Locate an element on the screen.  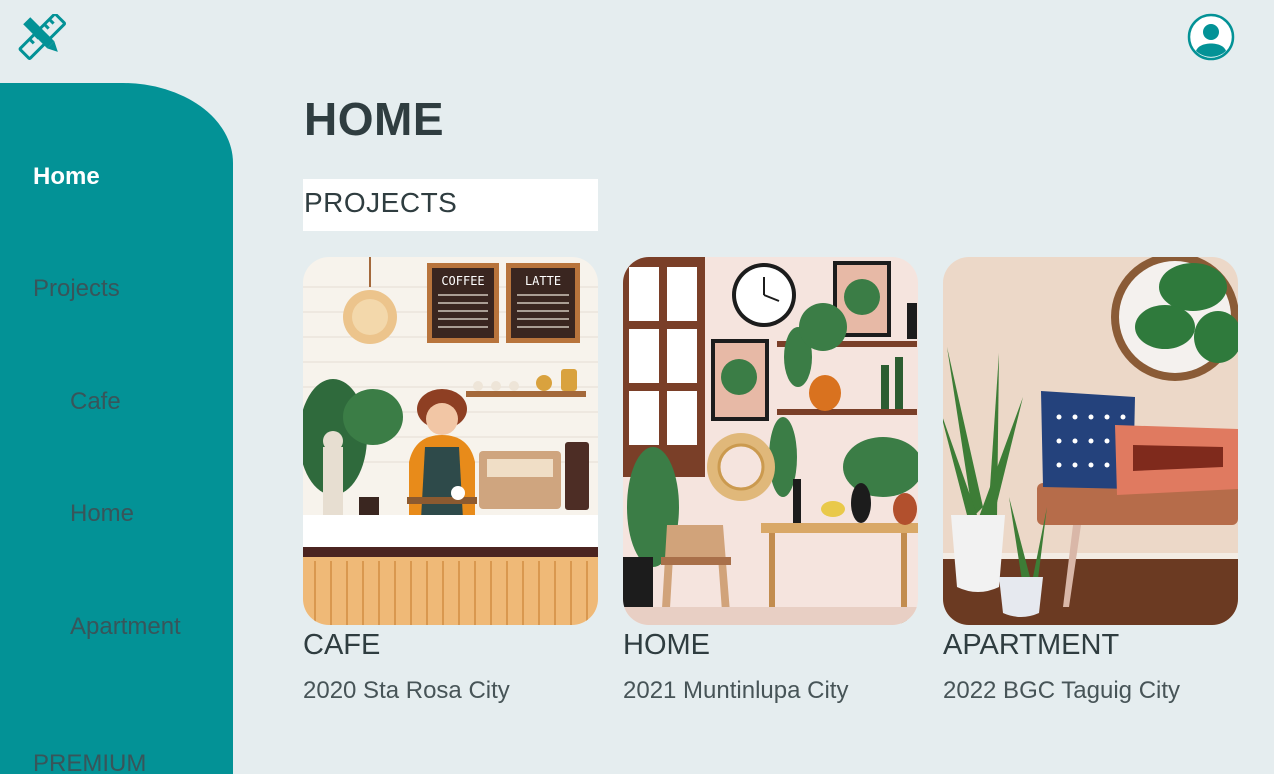
card-title: HOME is located at coordinates (666, 645).